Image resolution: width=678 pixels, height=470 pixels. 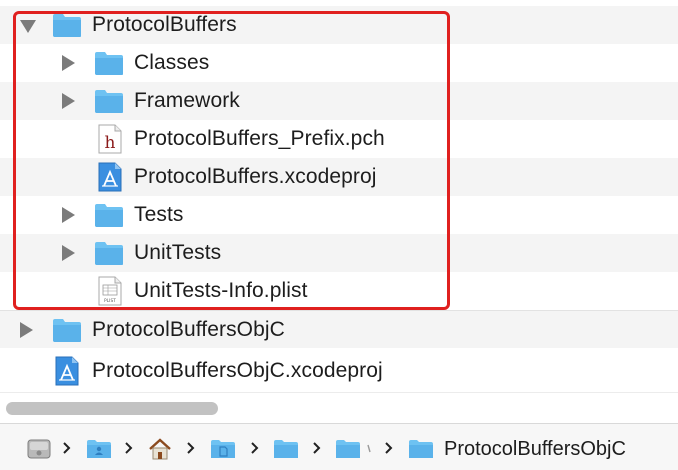 I want to click on item-label: Tests, so click(x=159, y=214).